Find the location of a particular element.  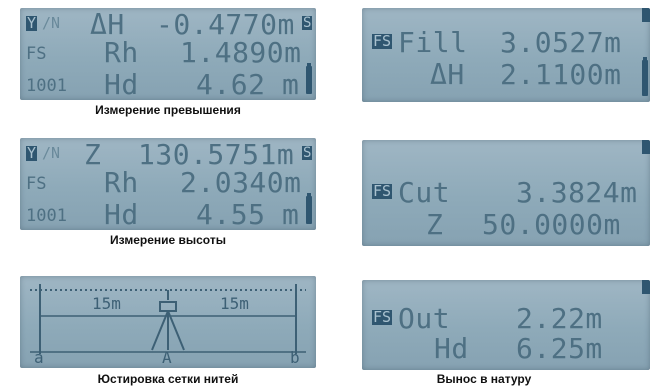

hd-value: 4.62 is located at coordinates (231, 84).